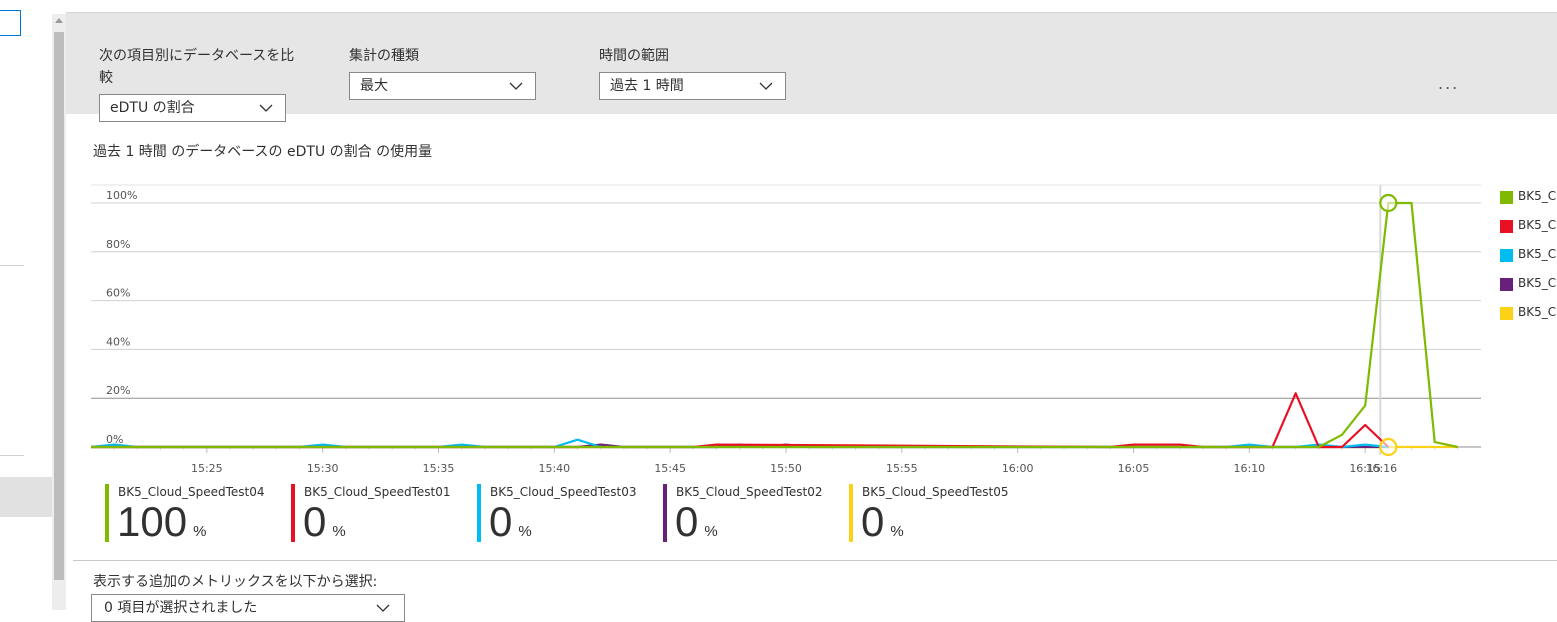 The height and width of the screenshot is (622, 1557). I want to click on chevron-down-icon, so click(383, 608).